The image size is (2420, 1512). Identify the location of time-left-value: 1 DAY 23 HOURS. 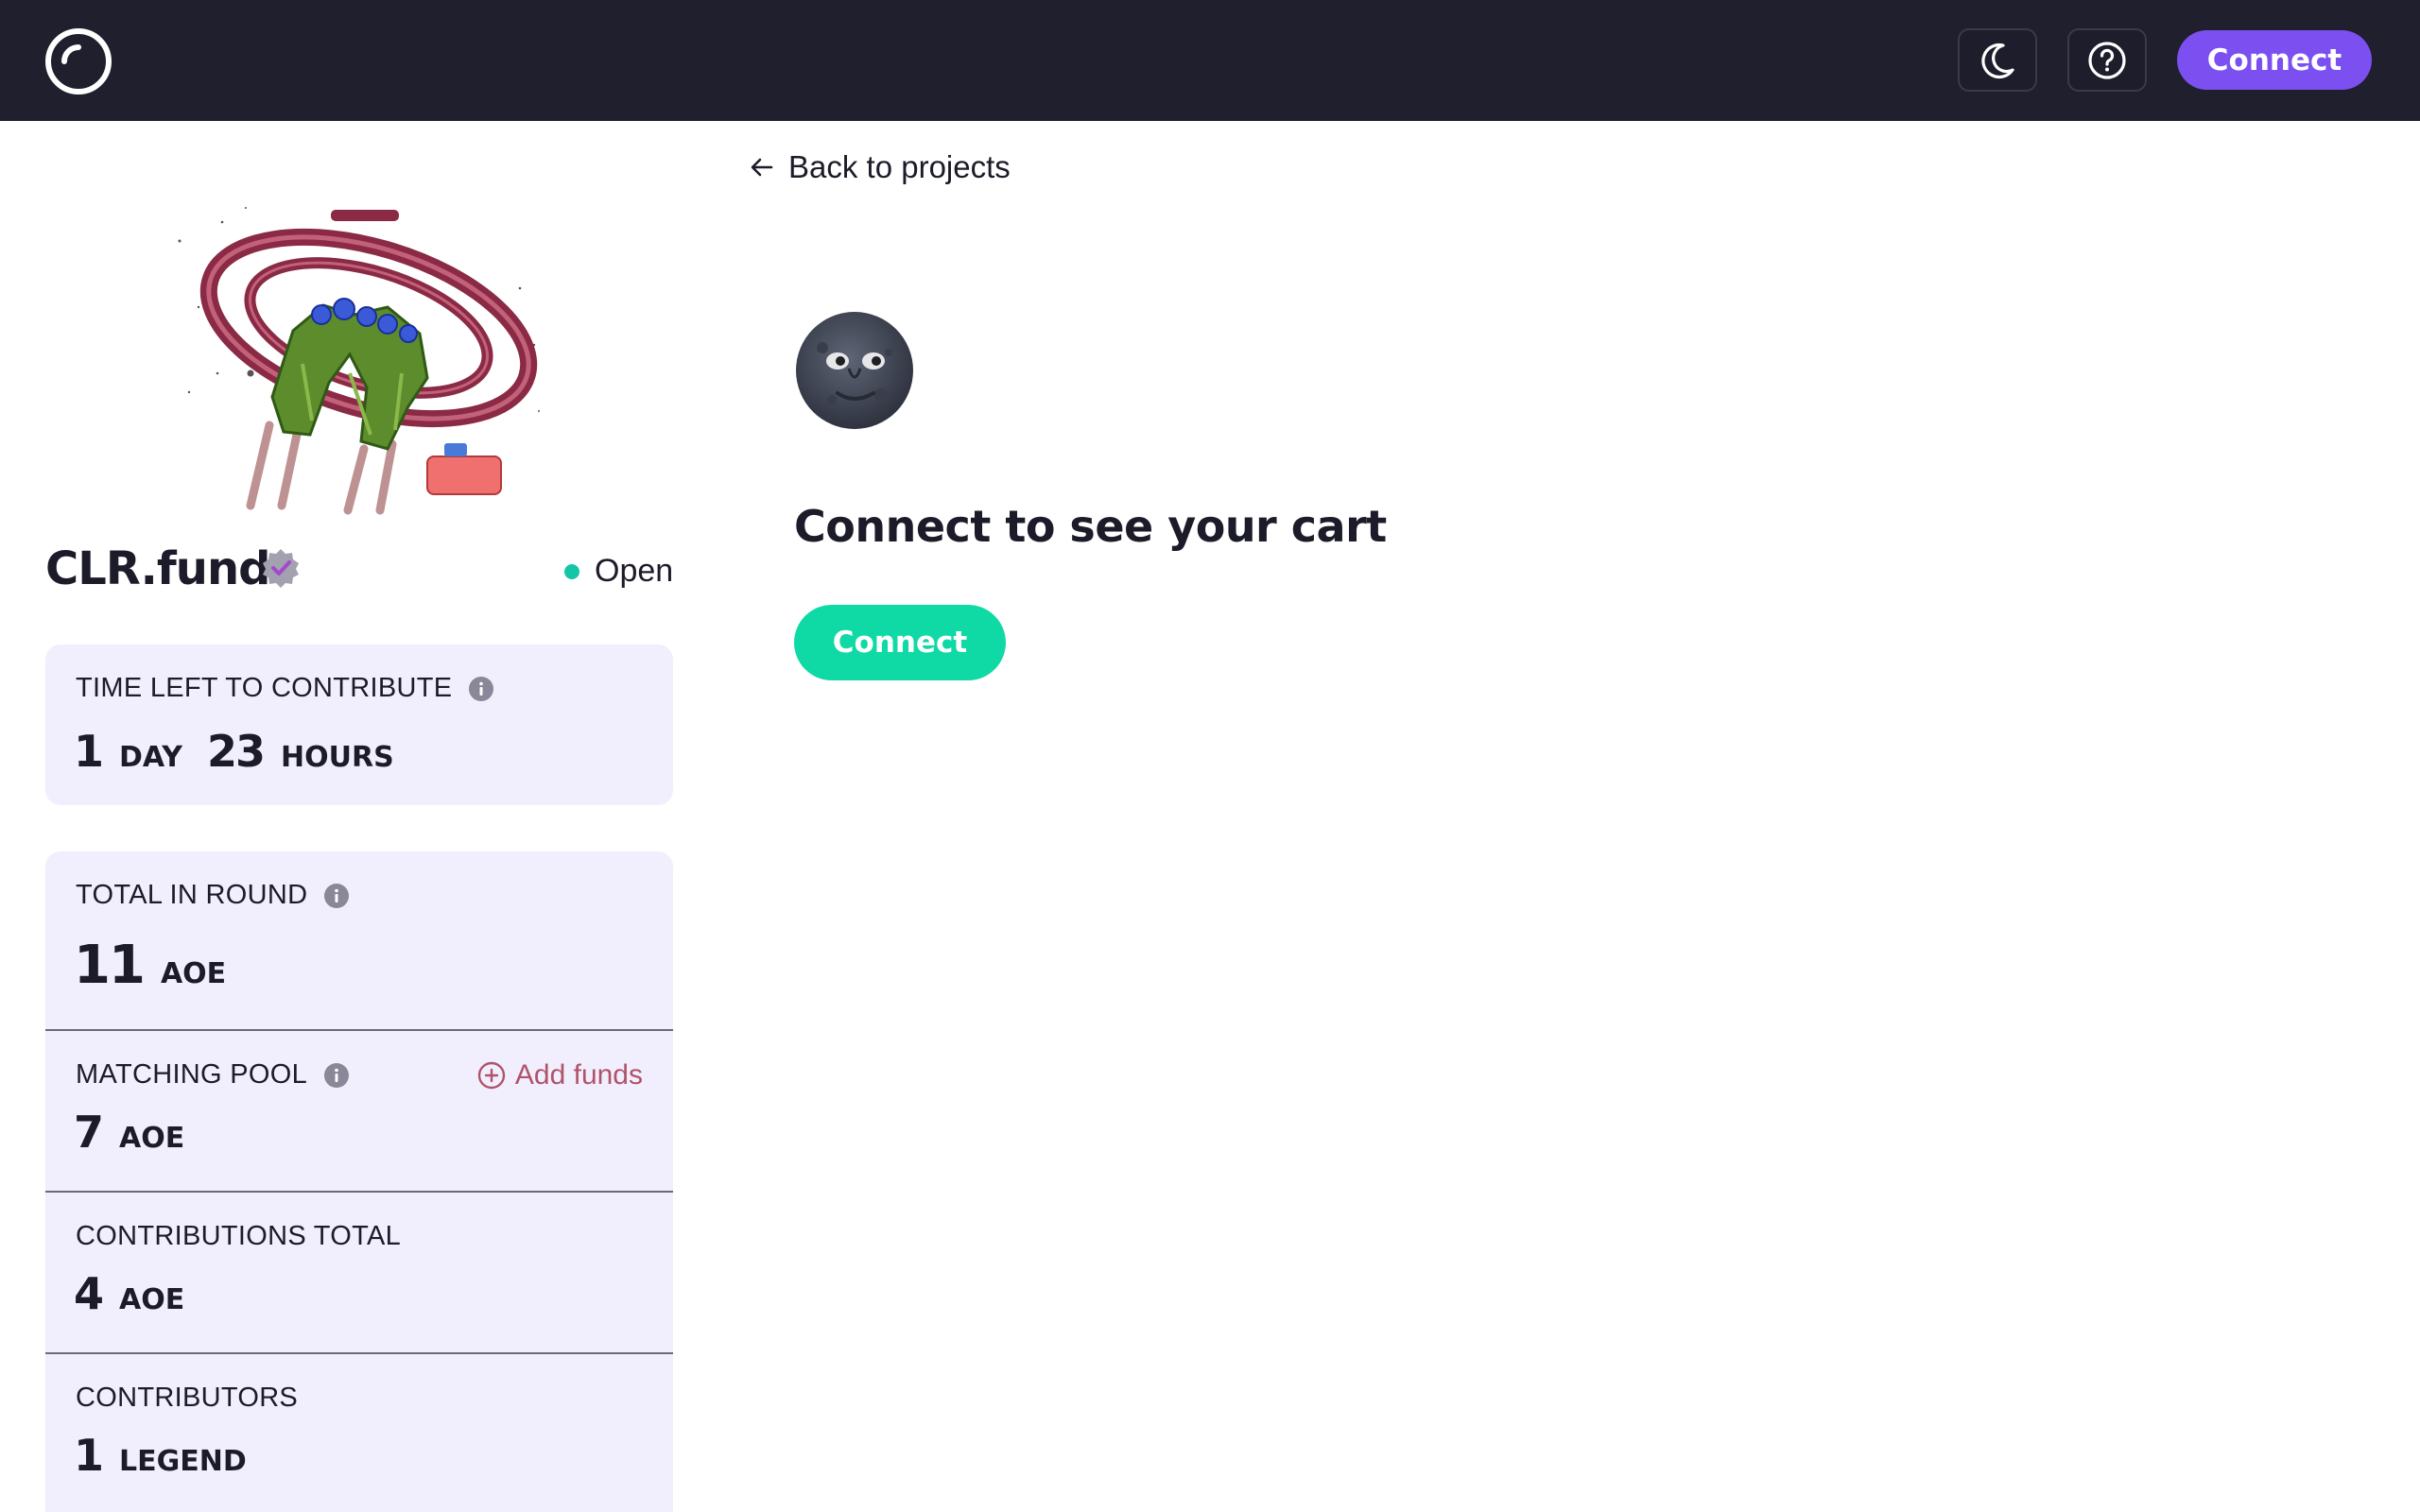
(234, 751).